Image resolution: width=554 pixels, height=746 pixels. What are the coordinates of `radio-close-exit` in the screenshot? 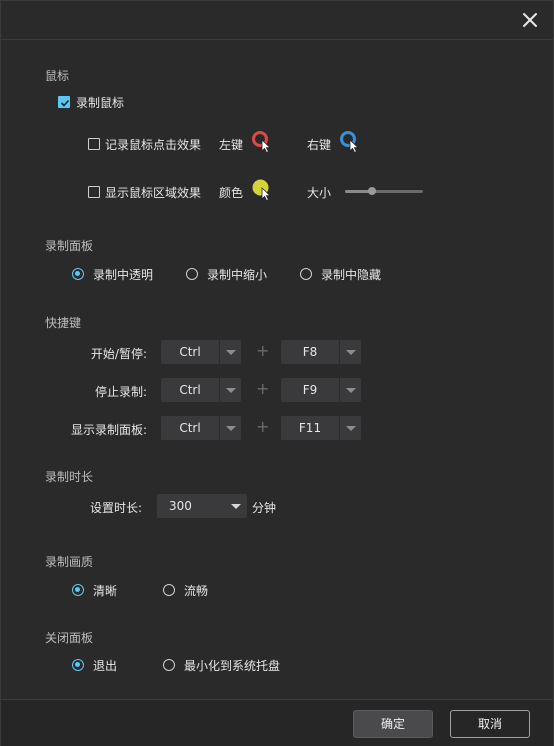 It's located at (78, 665).